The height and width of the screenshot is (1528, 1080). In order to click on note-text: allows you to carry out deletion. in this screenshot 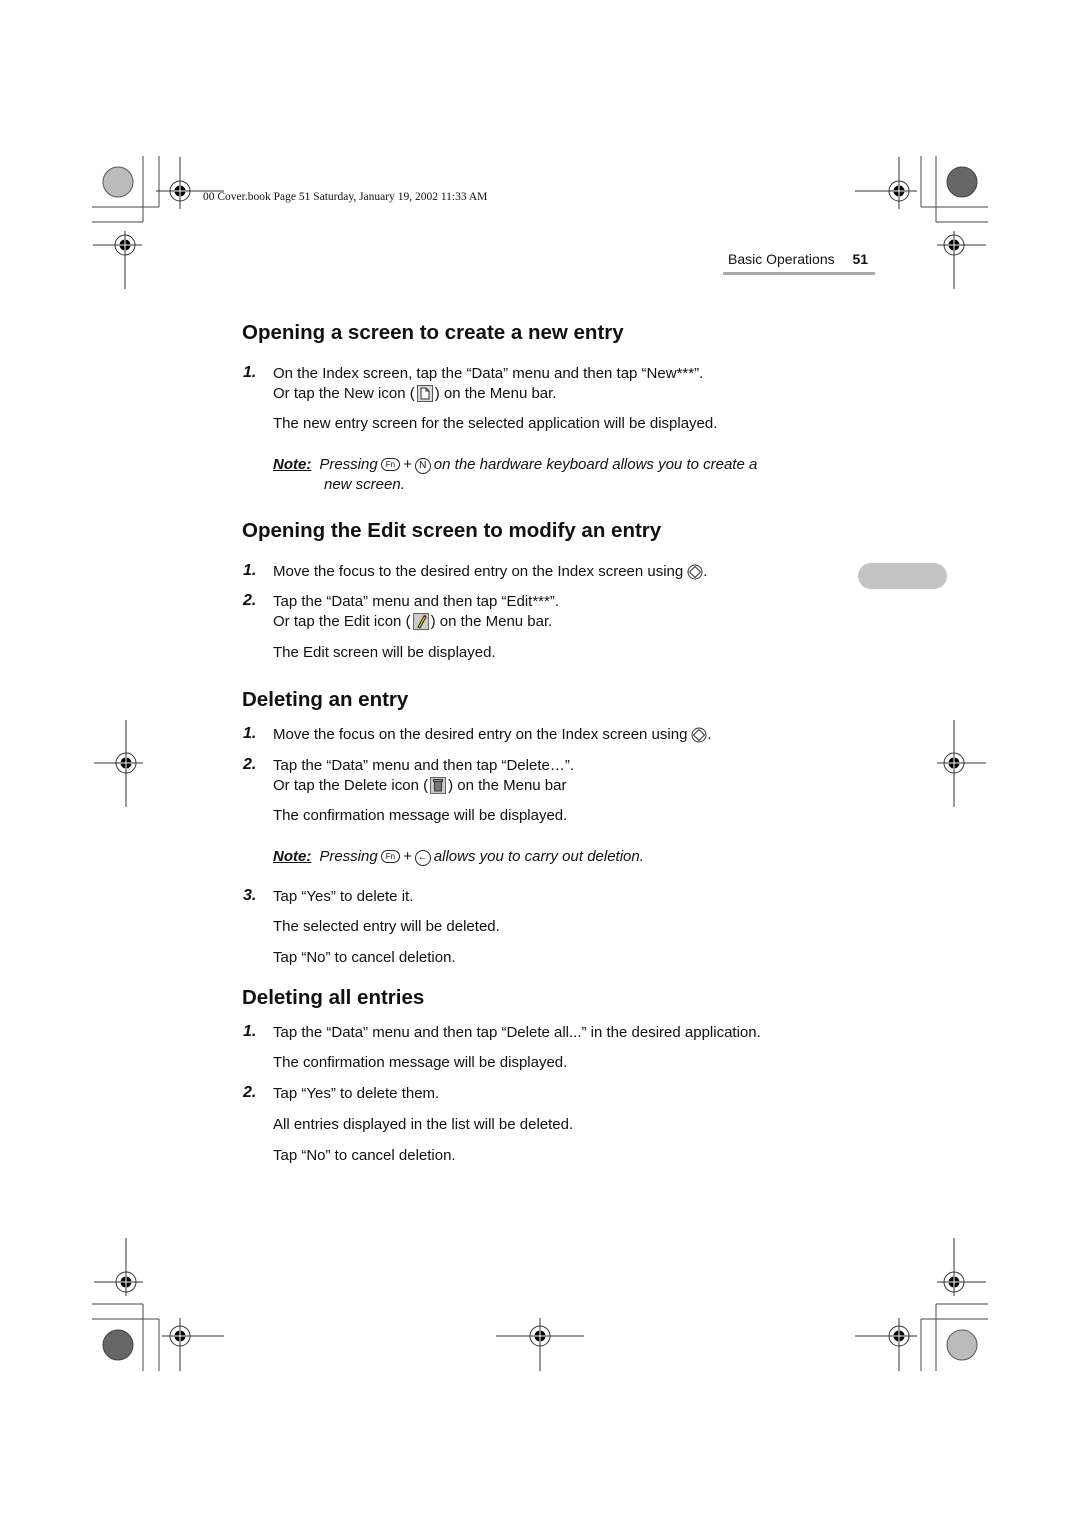, I will do `click(538, 856)`.